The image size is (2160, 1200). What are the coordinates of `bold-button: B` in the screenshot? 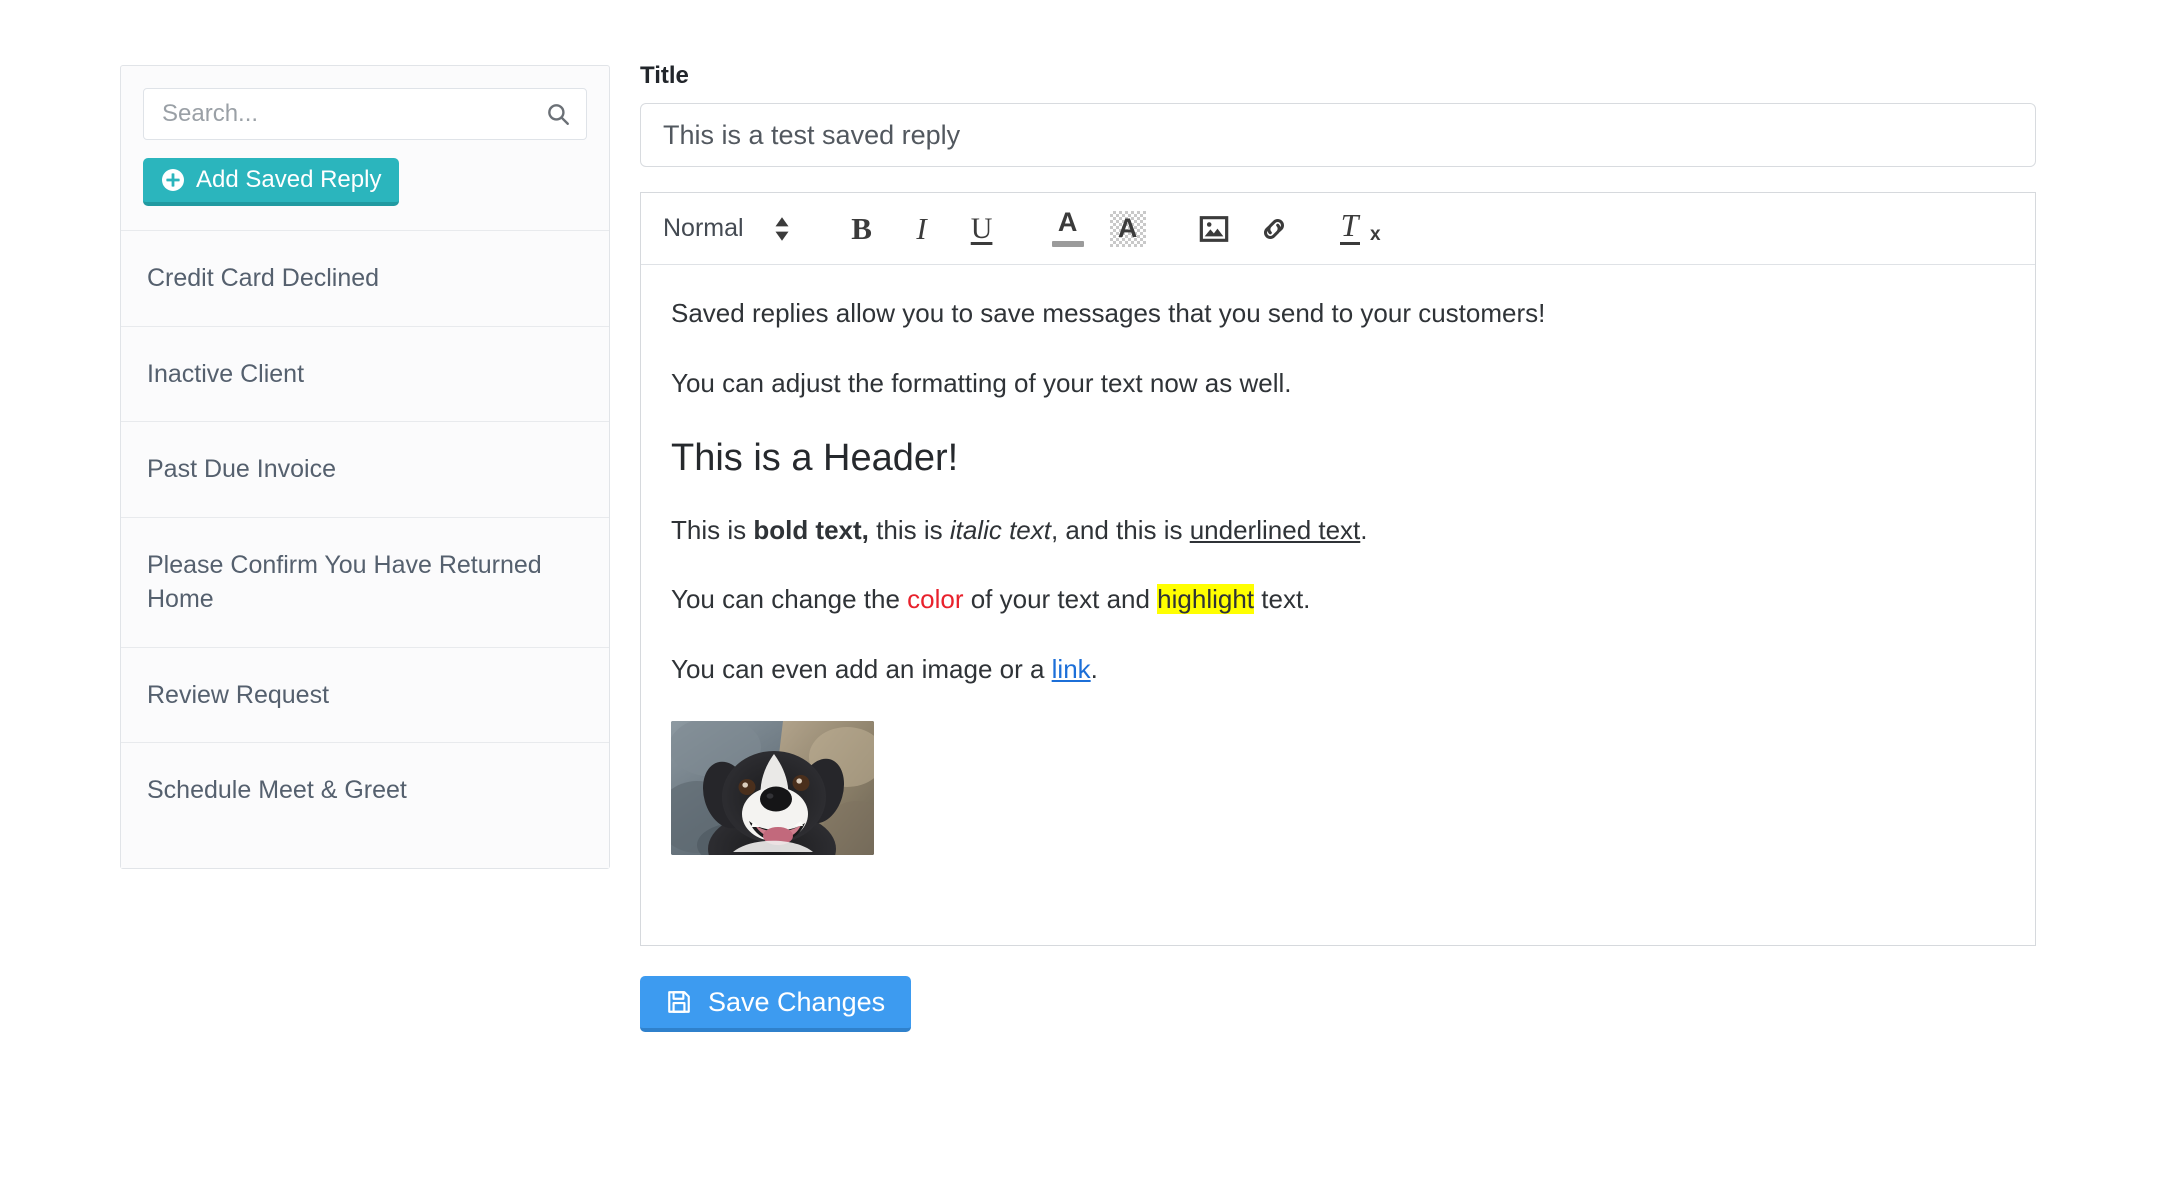 It's located at (862, 229).